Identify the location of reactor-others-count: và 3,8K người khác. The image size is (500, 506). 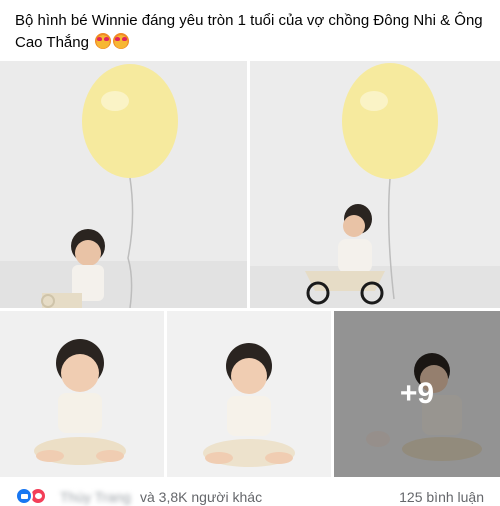
(201, 497).